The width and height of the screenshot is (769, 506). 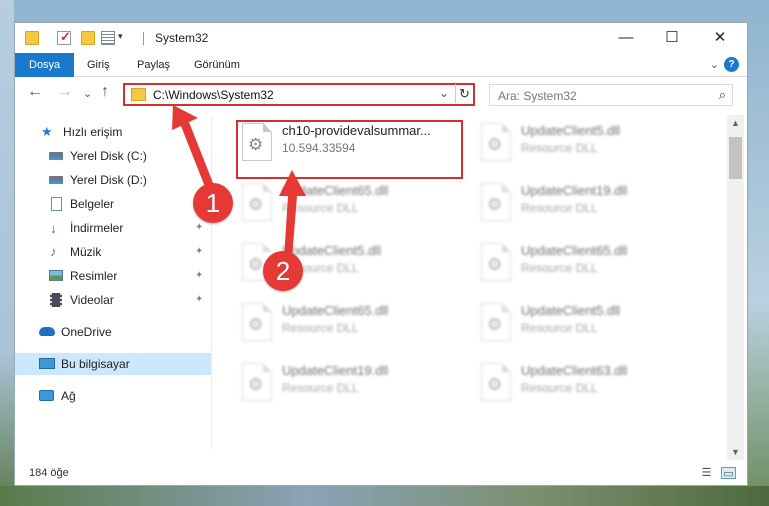 I want to click on callout-2: 2, so click(x=283, y=271).